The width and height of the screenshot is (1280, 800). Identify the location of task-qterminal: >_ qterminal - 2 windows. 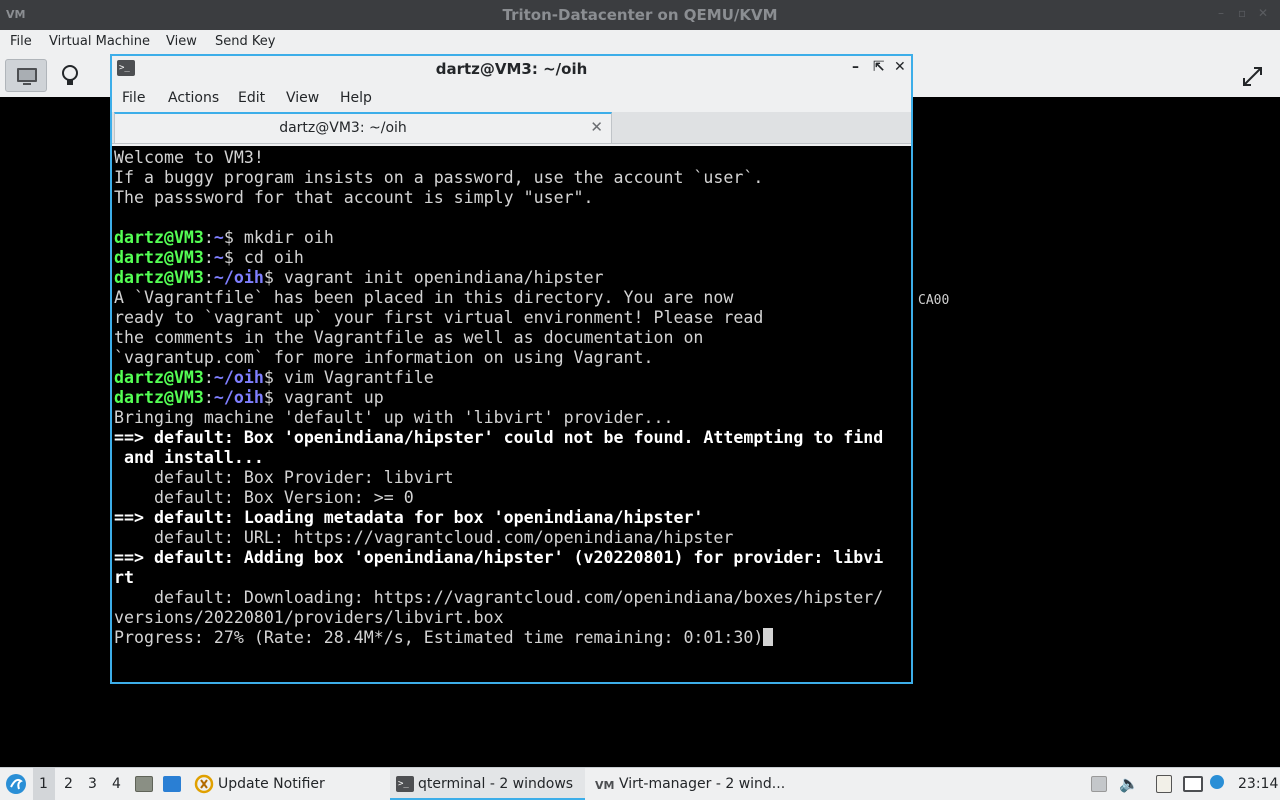
(487, 784).